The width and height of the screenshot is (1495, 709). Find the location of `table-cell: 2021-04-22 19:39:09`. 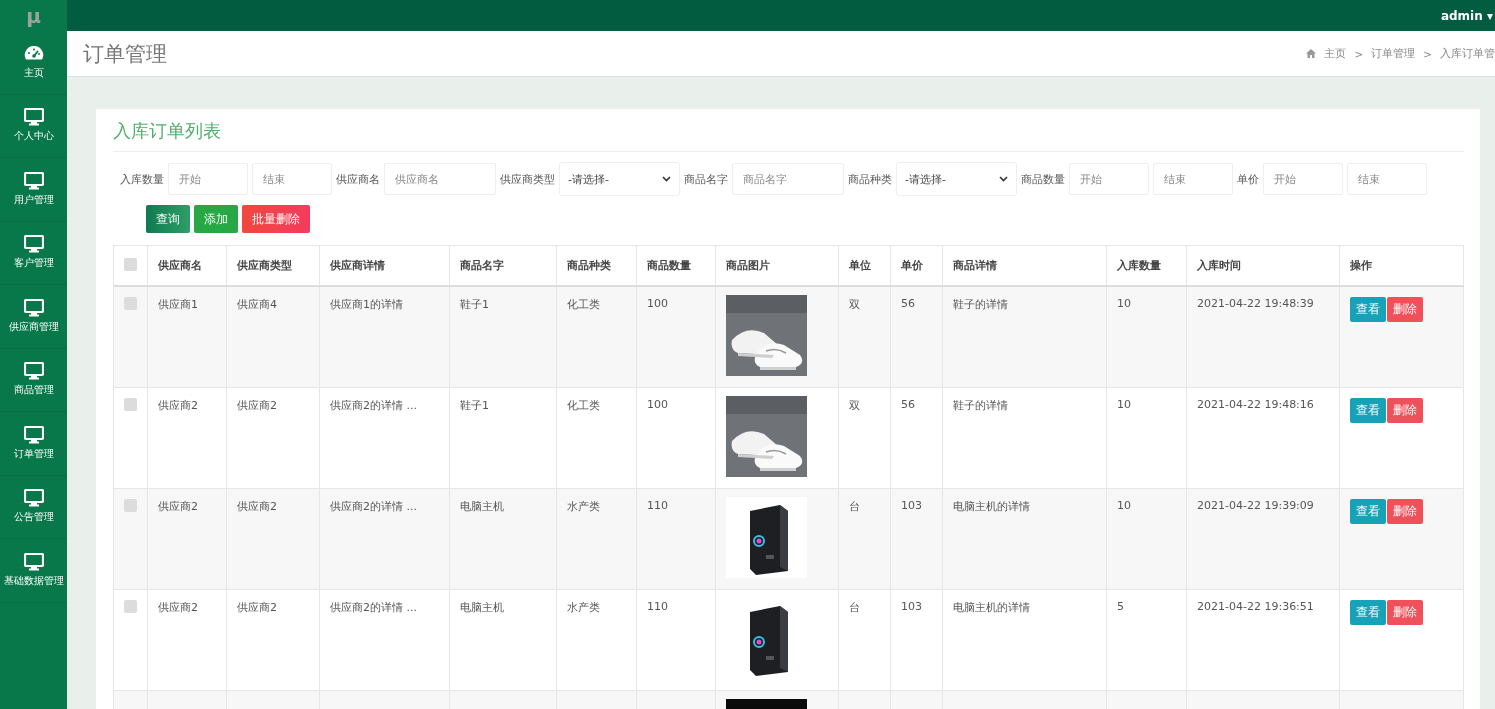

table-cell: 2021-04-22 19:39:09 is located at coordinates (1263, 538).